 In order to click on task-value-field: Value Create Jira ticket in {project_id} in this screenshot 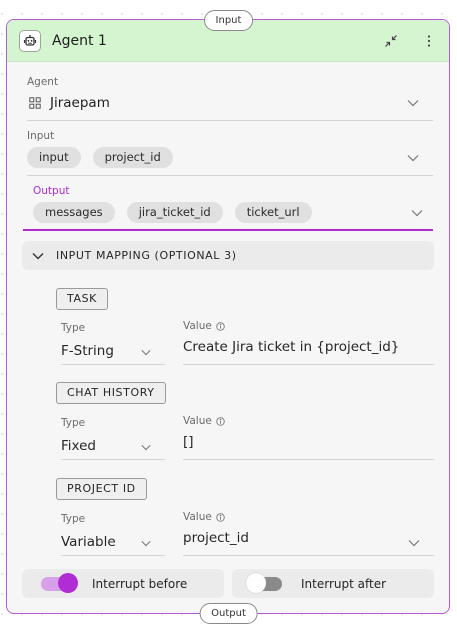, I will do `click(308, 342)`.